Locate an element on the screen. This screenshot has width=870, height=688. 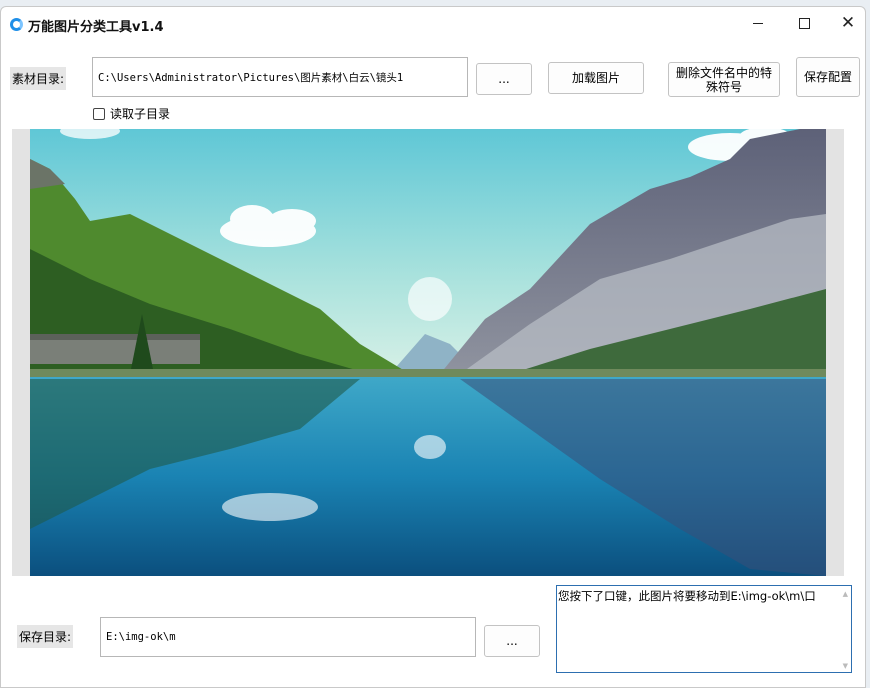
close-button: ✕ is located at coordinates (845, 23).